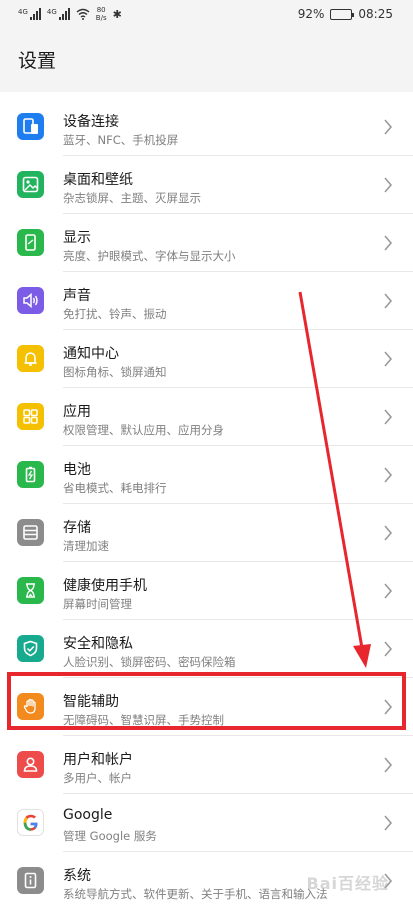  I want to click on settings-row: 声音免打扰、铃声、振动, so click(206, 301).